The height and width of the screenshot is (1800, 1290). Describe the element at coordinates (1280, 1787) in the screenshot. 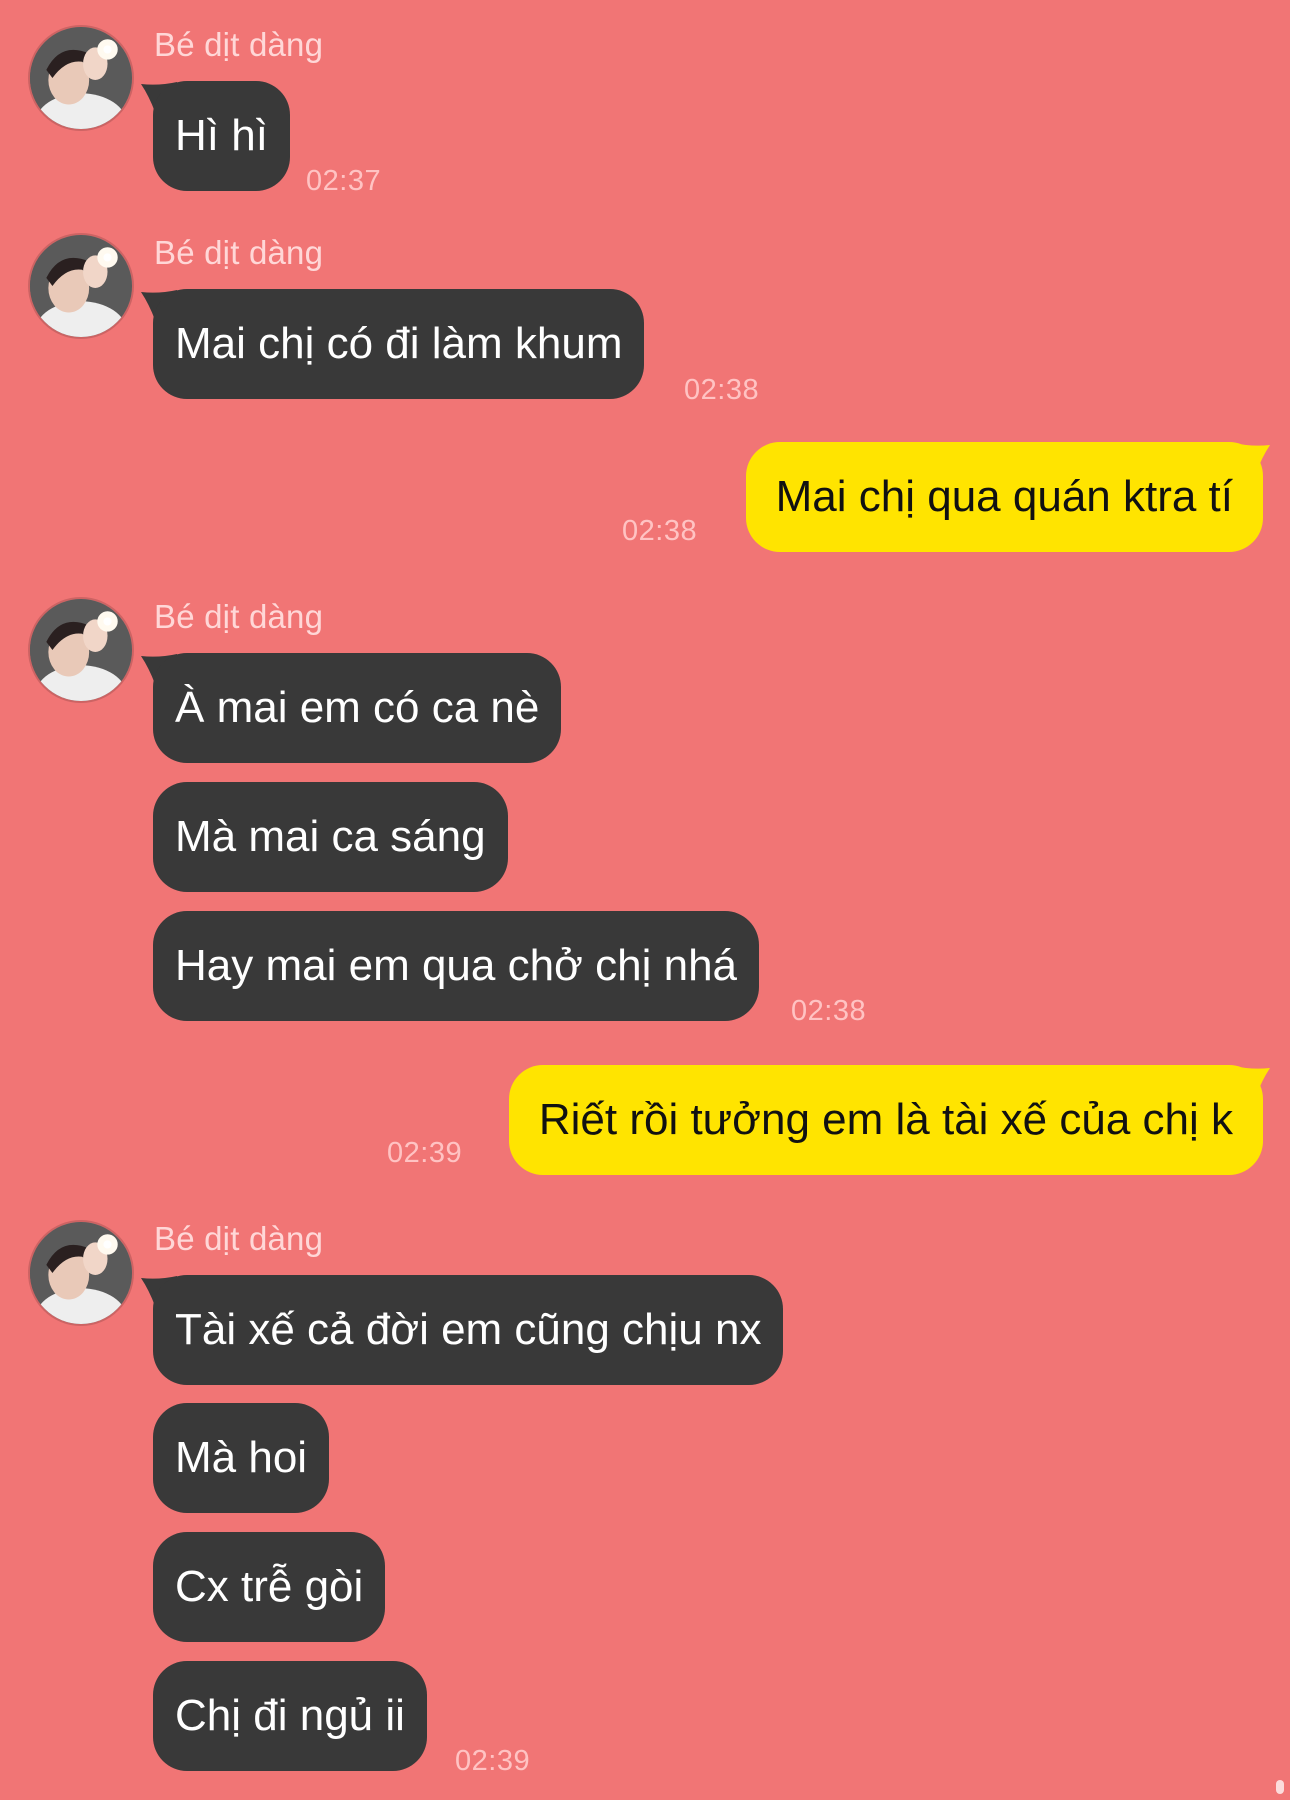

I see `scrollbar-thumb` at that location.